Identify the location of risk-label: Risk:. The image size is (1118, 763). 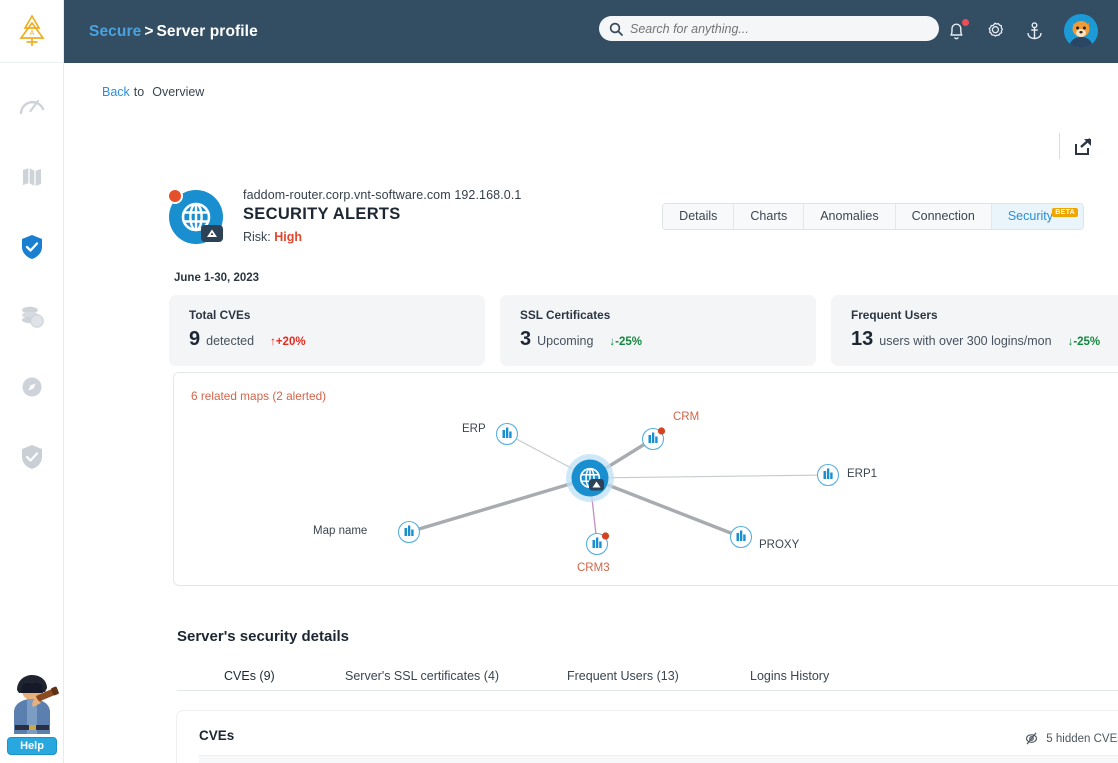
(257, 237).